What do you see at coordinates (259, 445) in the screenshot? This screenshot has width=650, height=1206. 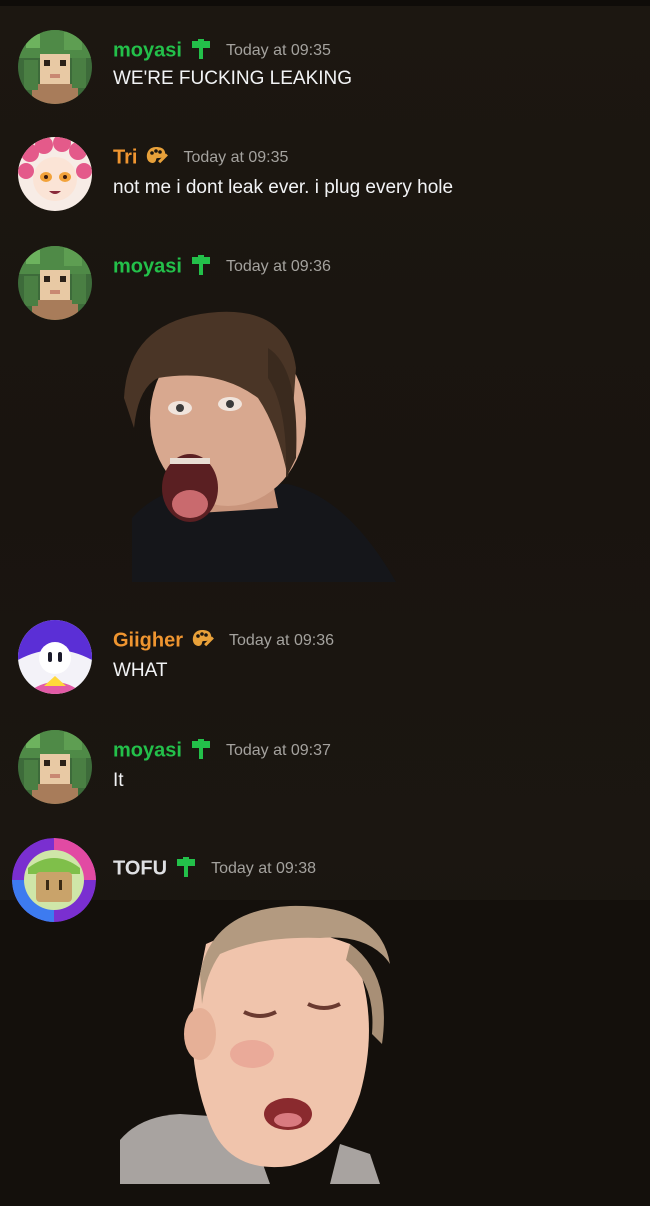 I see `sticker-shocked-man` at bounding box center [259, 445].